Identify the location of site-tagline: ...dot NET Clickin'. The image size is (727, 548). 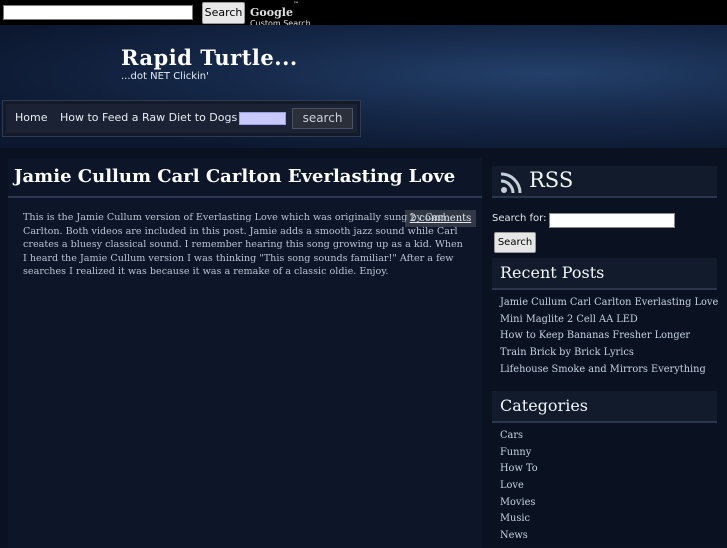
(165, 76).